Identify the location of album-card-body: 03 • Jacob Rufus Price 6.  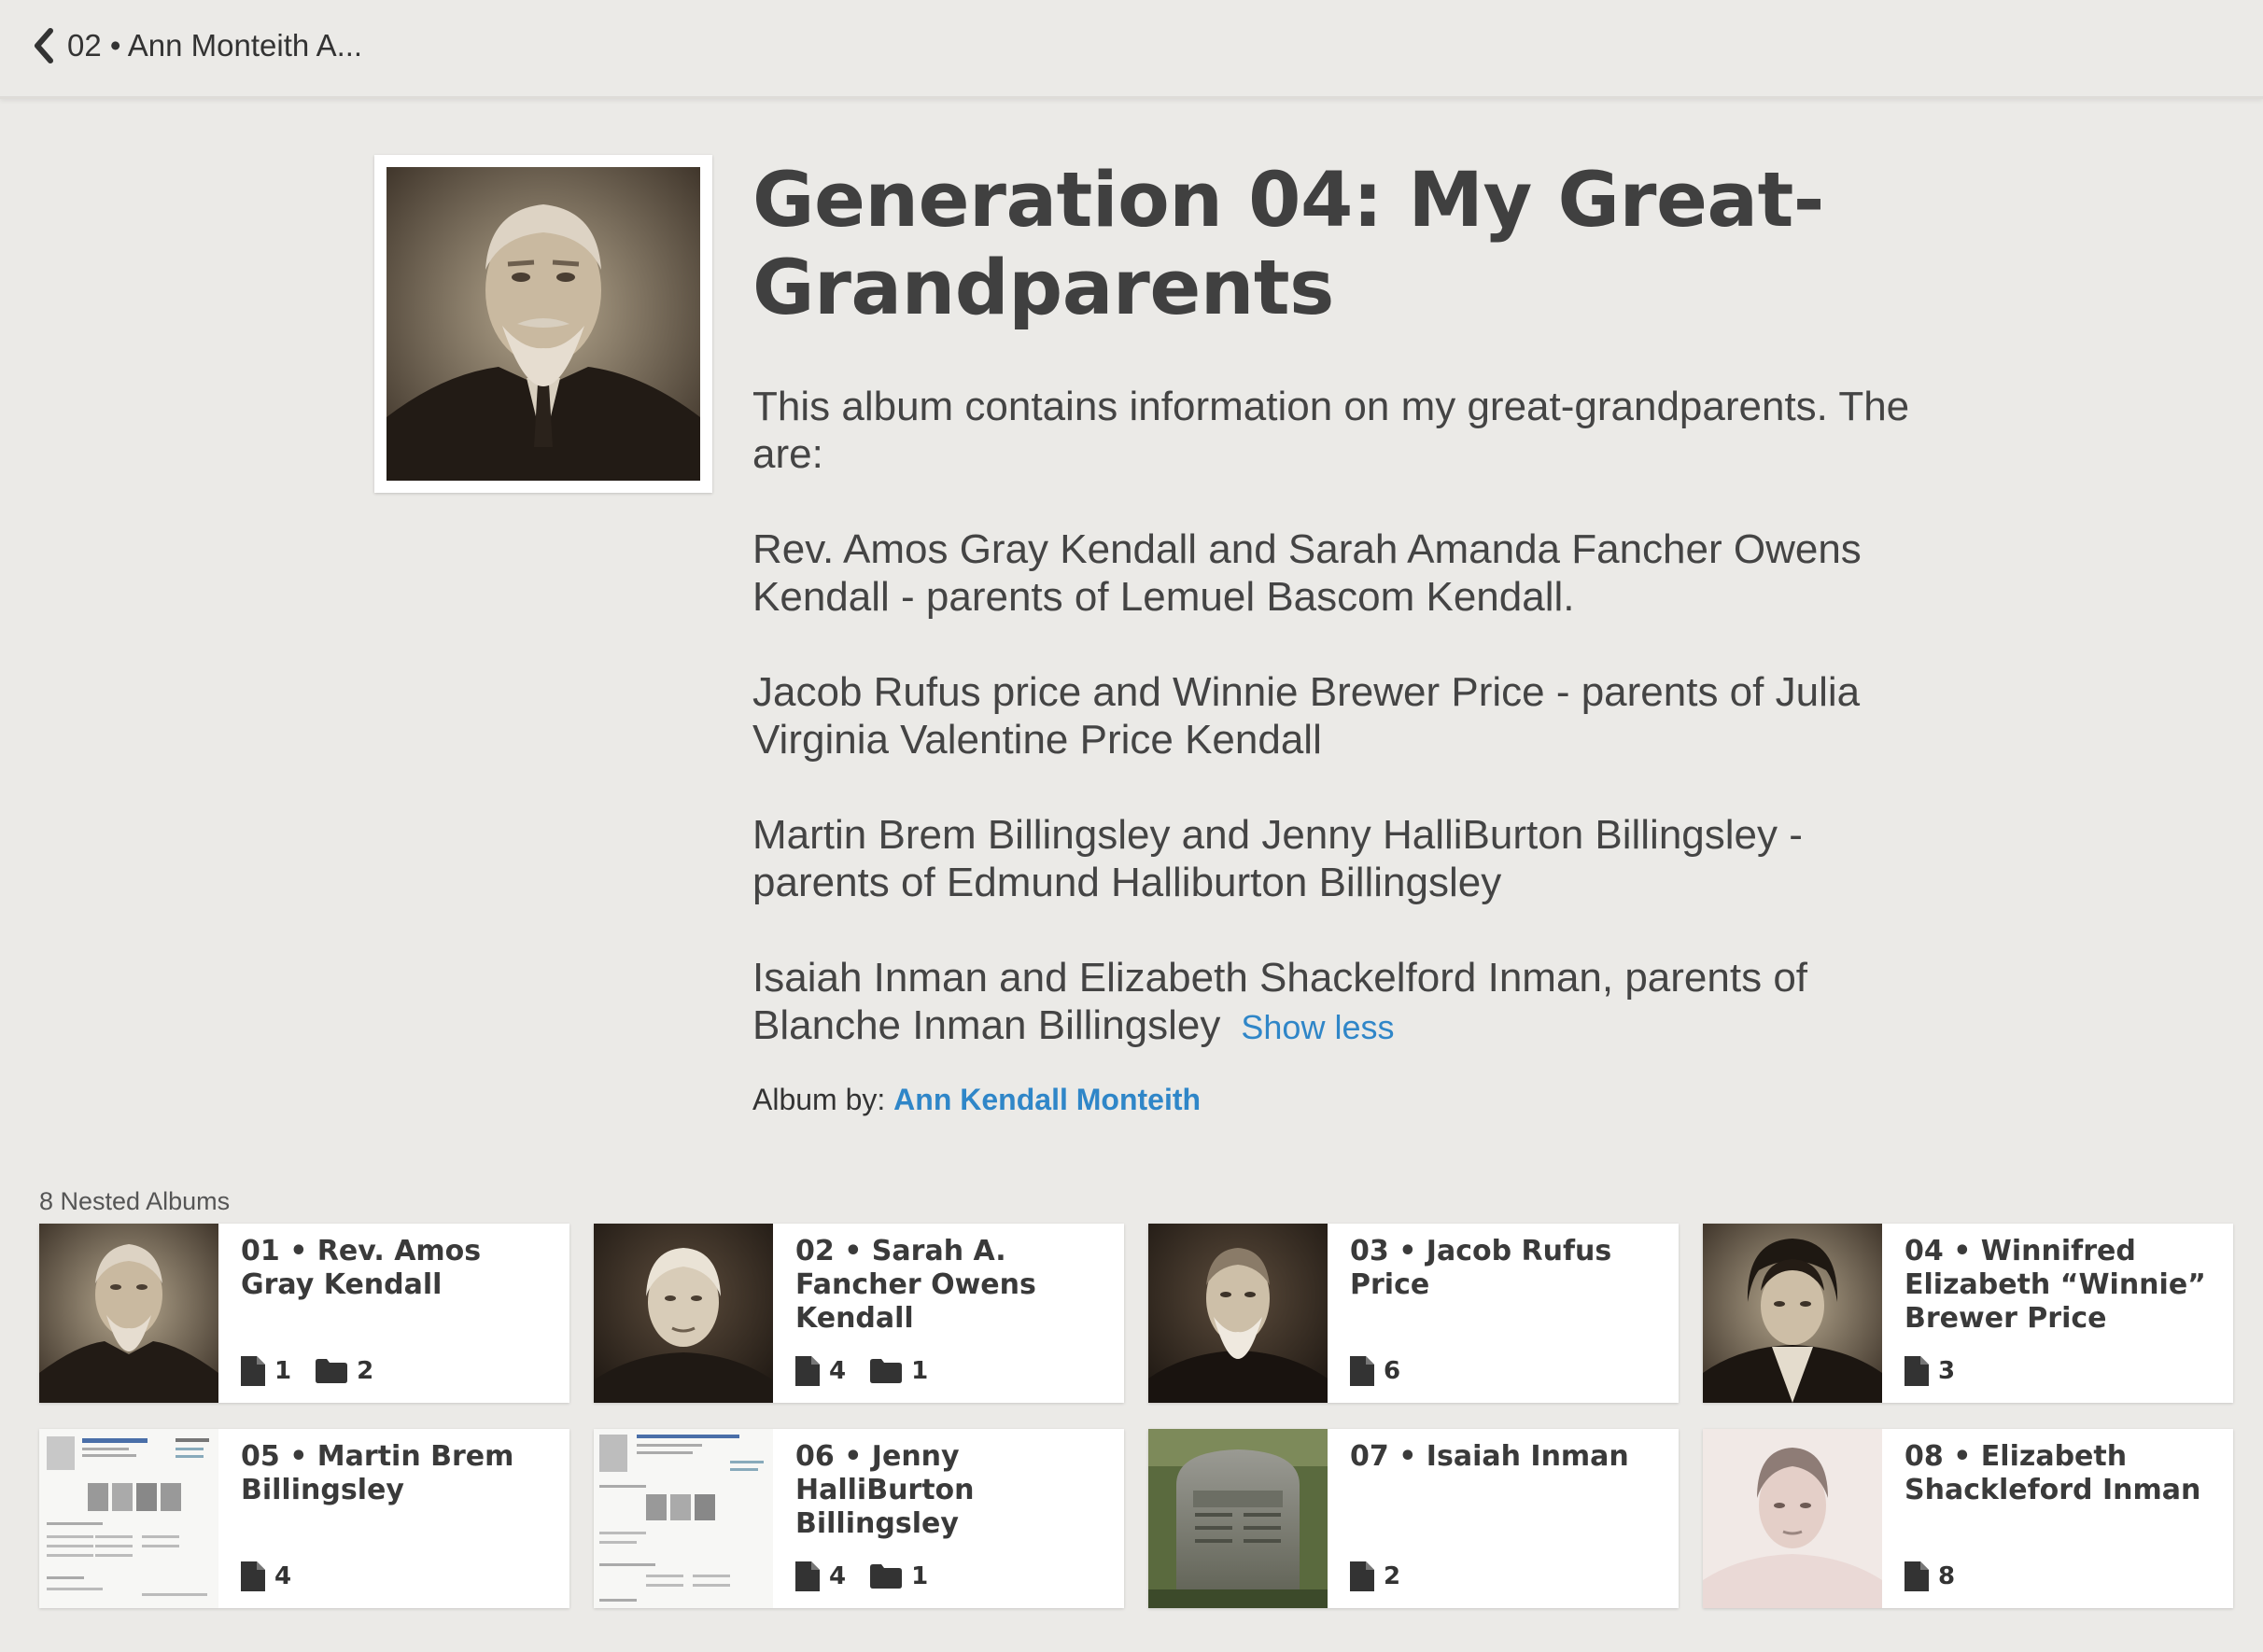
(1503, 1313).